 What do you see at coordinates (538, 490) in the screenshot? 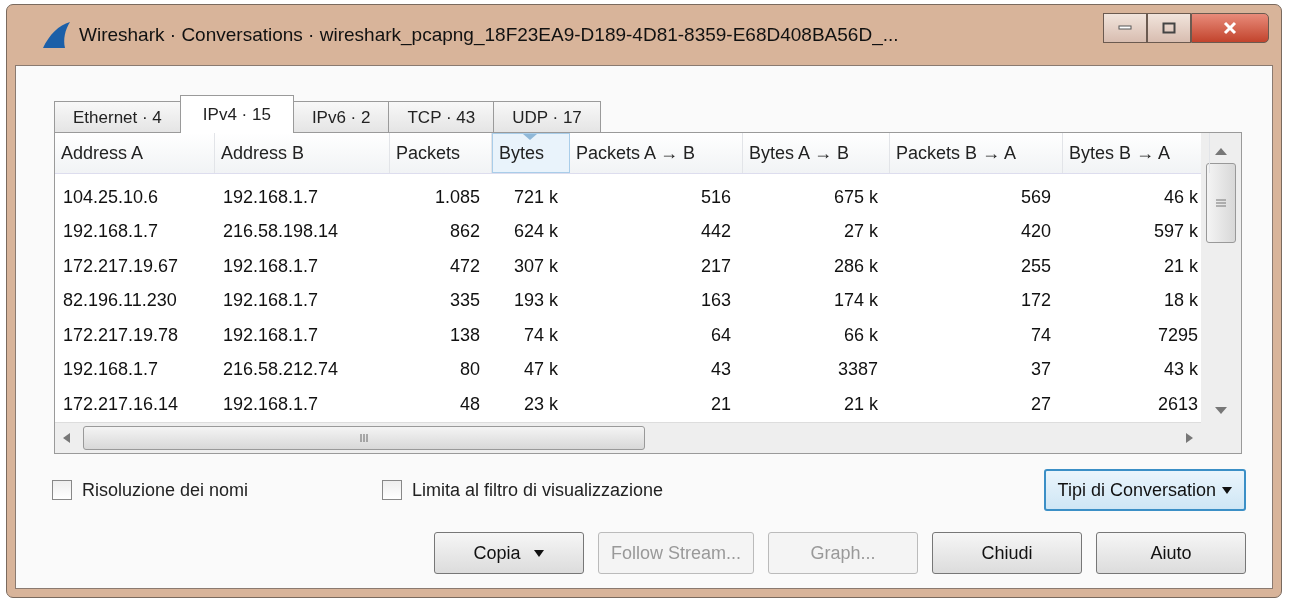
I see `checkbox-label: Limita al filtro di visualizzazione` at bounding box center [538, 490].